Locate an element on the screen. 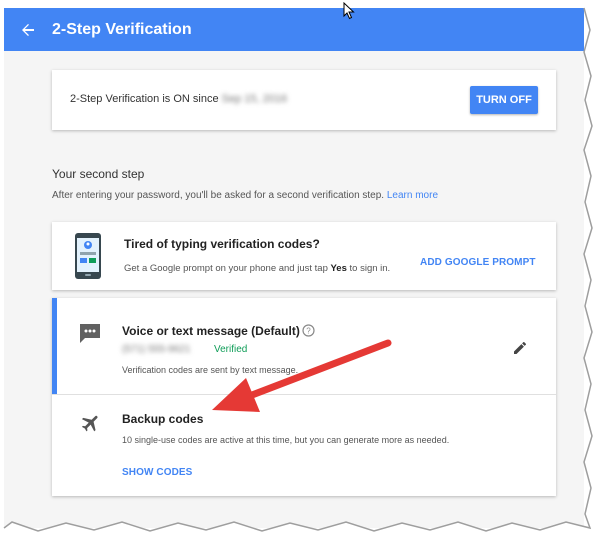 This screenshot has height=541, width=600. prompt-desc-after: to sign in. is located at coordinates (370, 268).